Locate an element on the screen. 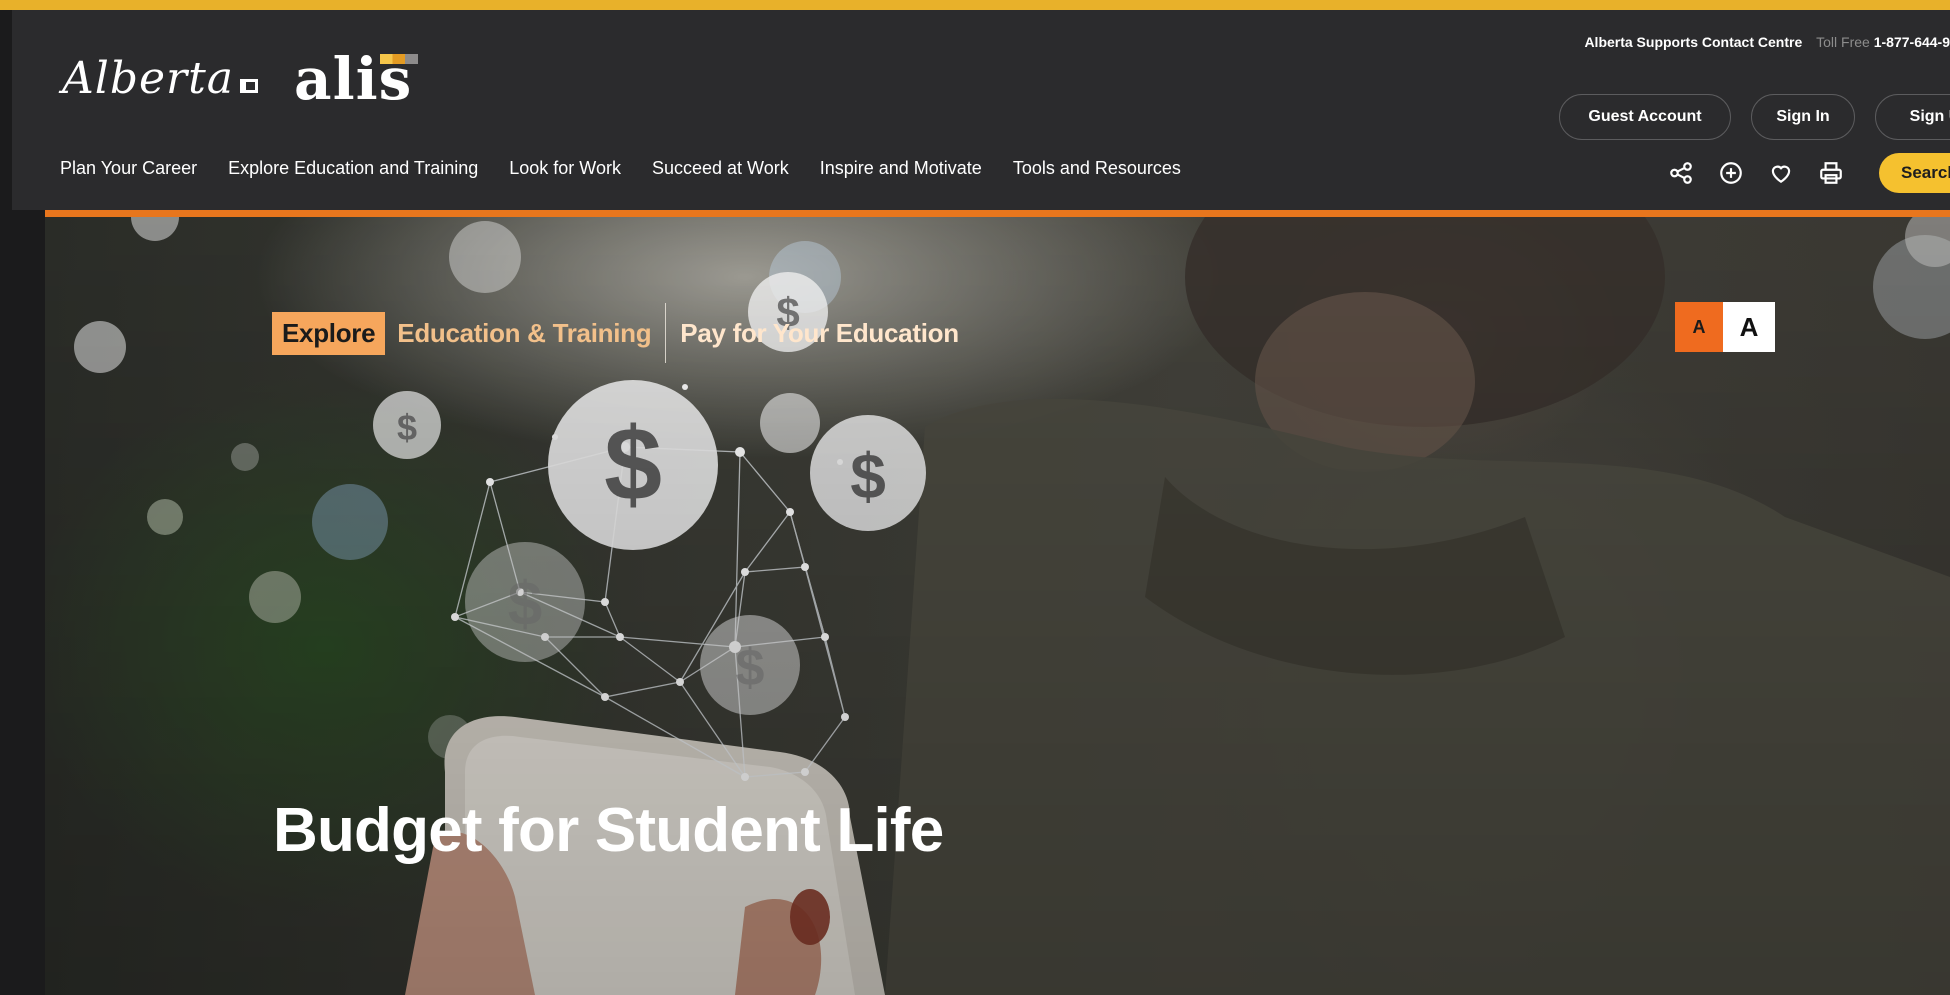 The image size is (1950, 995). alis-logo: alis is located at coordinates (356, 79).